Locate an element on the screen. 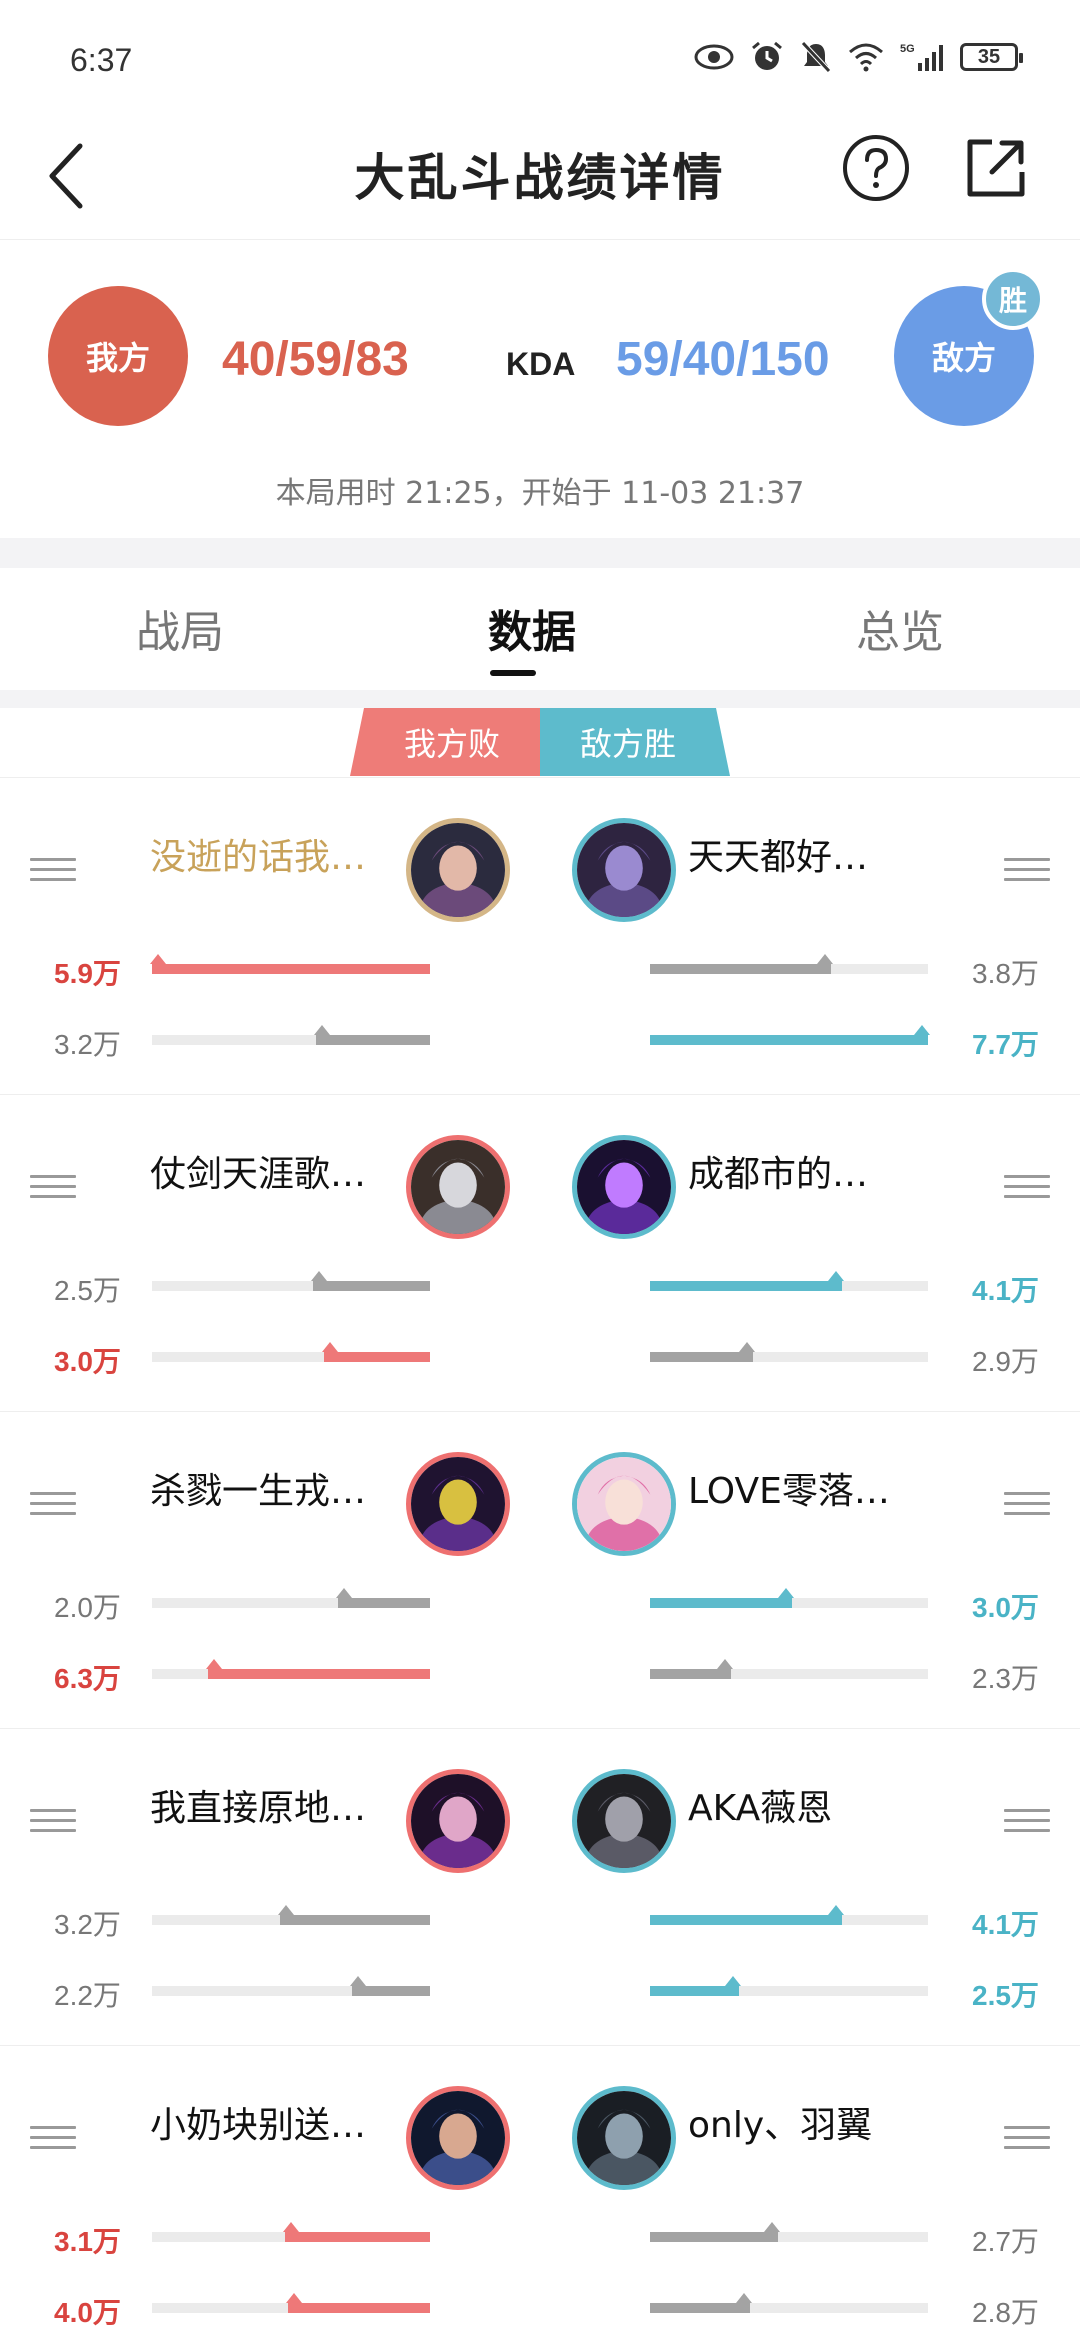  purple-monster-avatar-art is located at coordinates (458, 1504).